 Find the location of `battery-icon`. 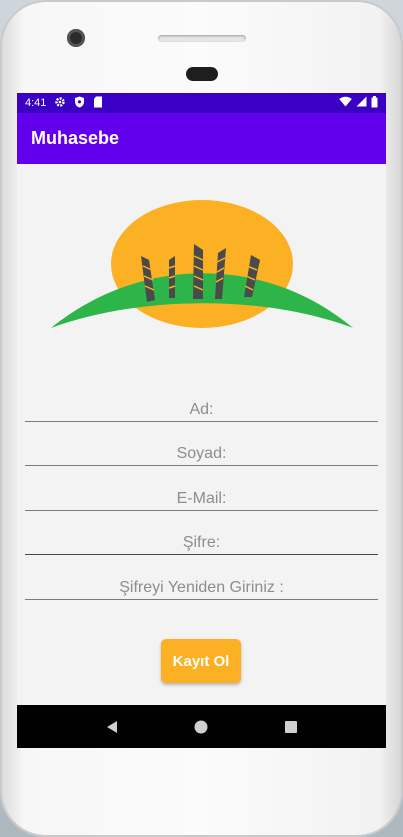

battery-icon is located at coordinates (374, 103).